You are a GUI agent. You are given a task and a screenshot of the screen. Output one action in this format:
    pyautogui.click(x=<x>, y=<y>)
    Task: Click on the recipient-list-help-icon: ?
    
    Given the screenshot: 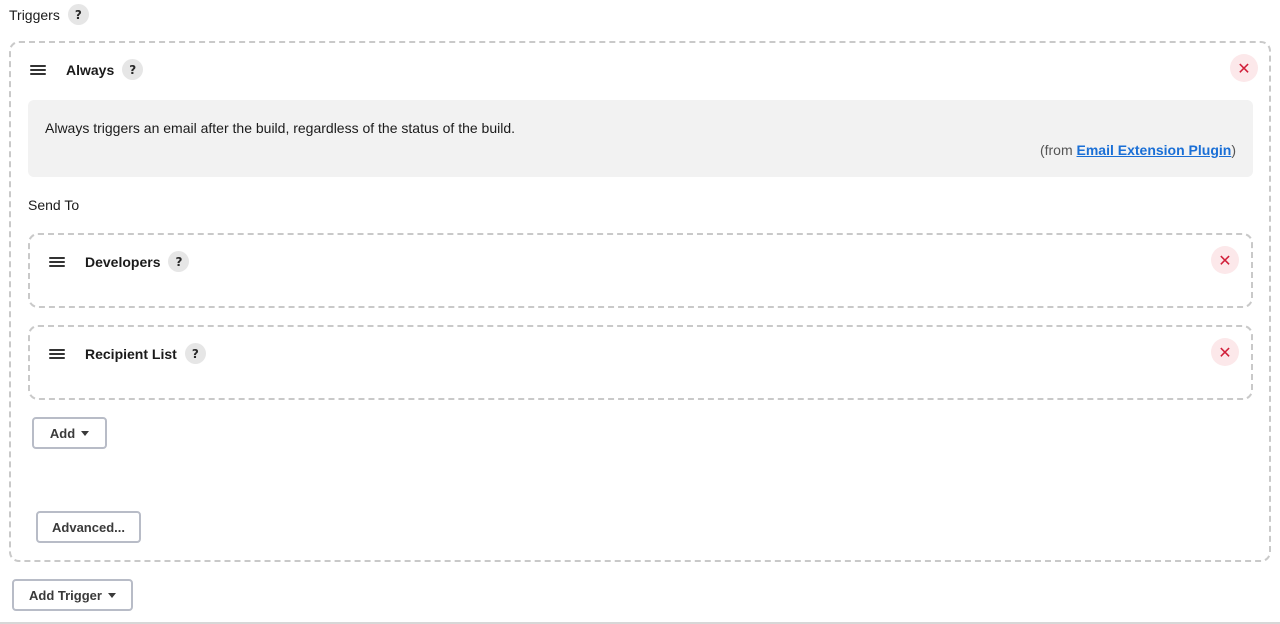 What is the action you would take?
    pyautogui.click(x=195, y=353)
    